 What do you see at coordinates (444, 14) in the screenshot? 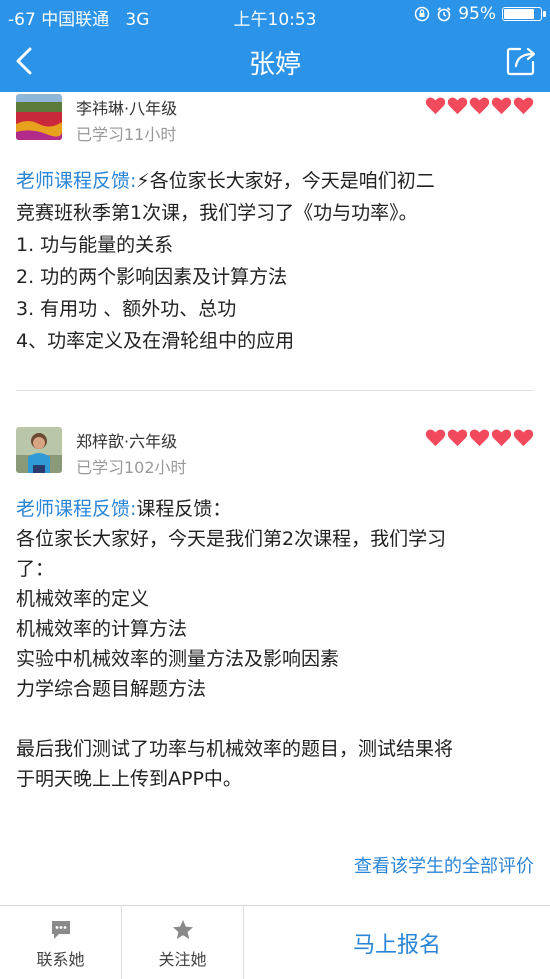
I see `alarm-icon` at bounding box center [444, 14].